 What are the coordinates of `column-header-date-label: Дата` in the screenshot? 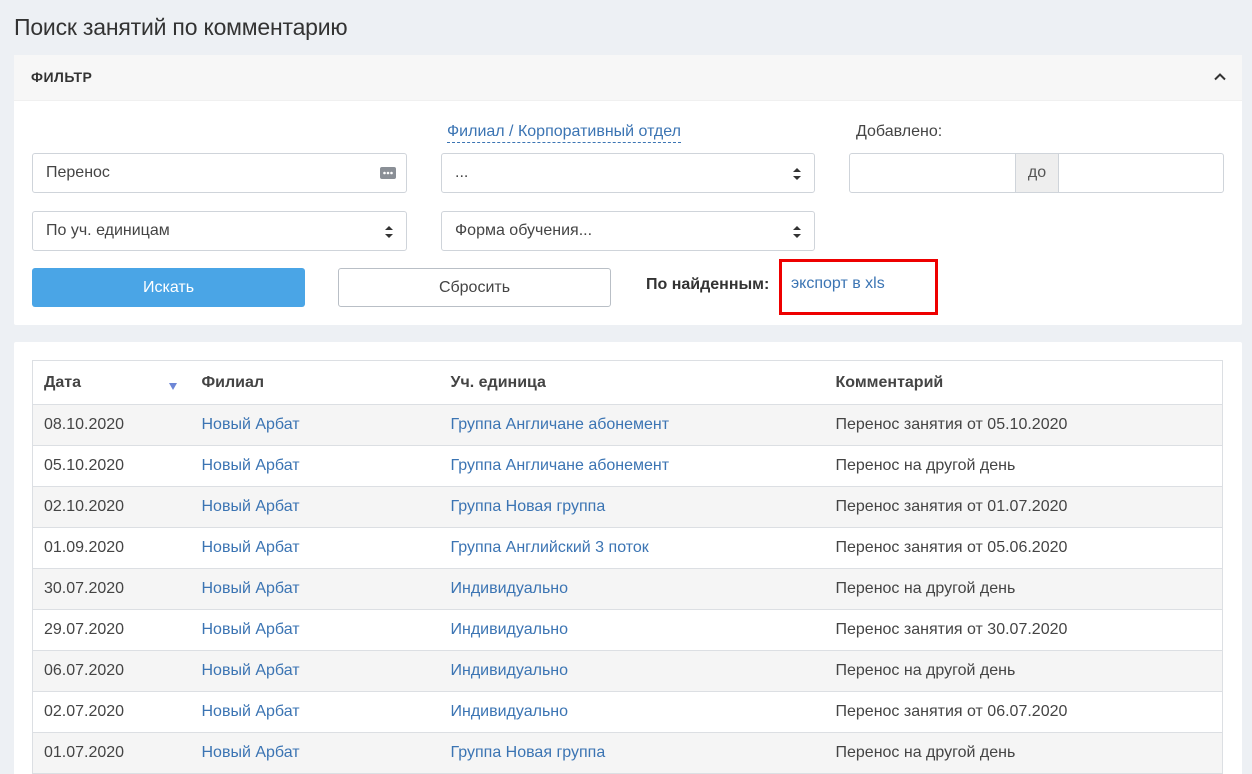 It's located at (63, 382).